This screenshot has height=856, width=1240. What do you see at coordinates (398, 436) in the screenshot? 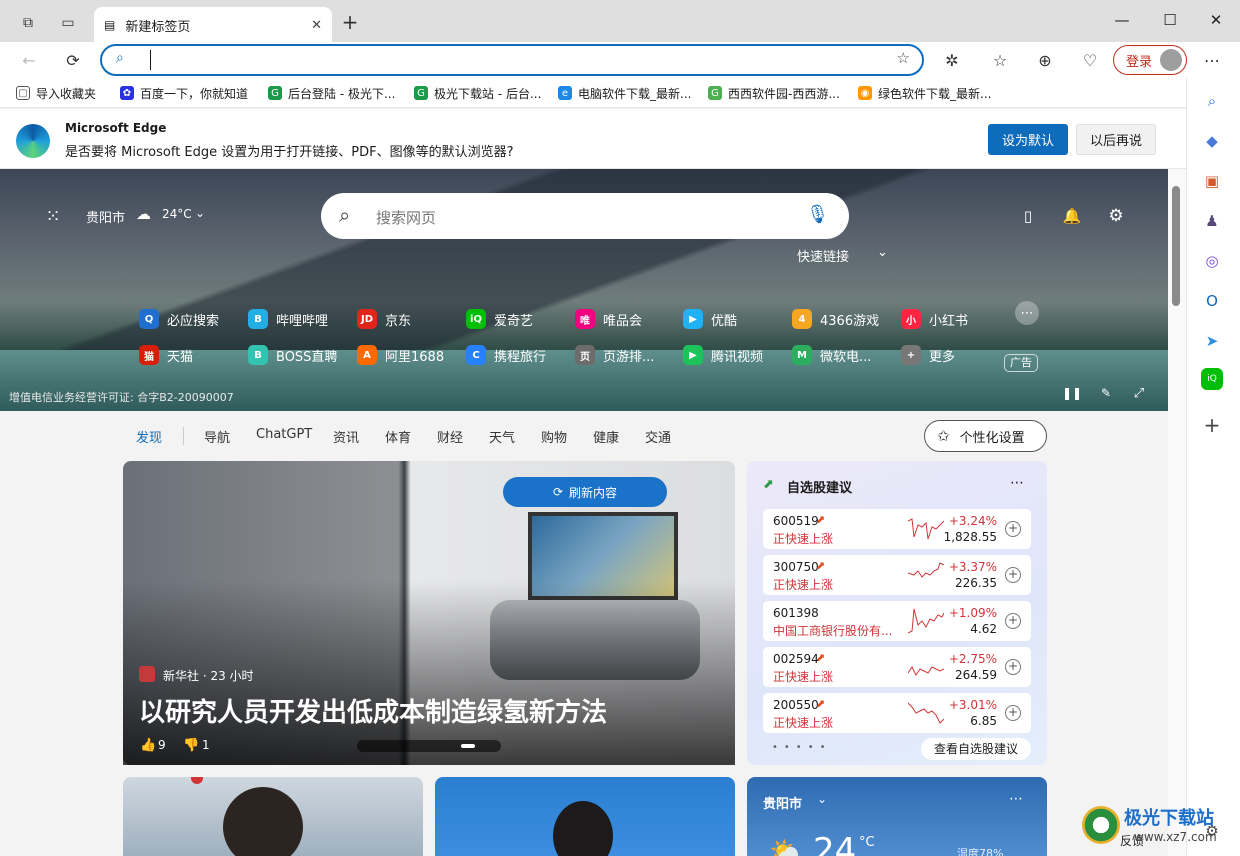
I see `nav-item: 体育` at bounding box center [398, 436].